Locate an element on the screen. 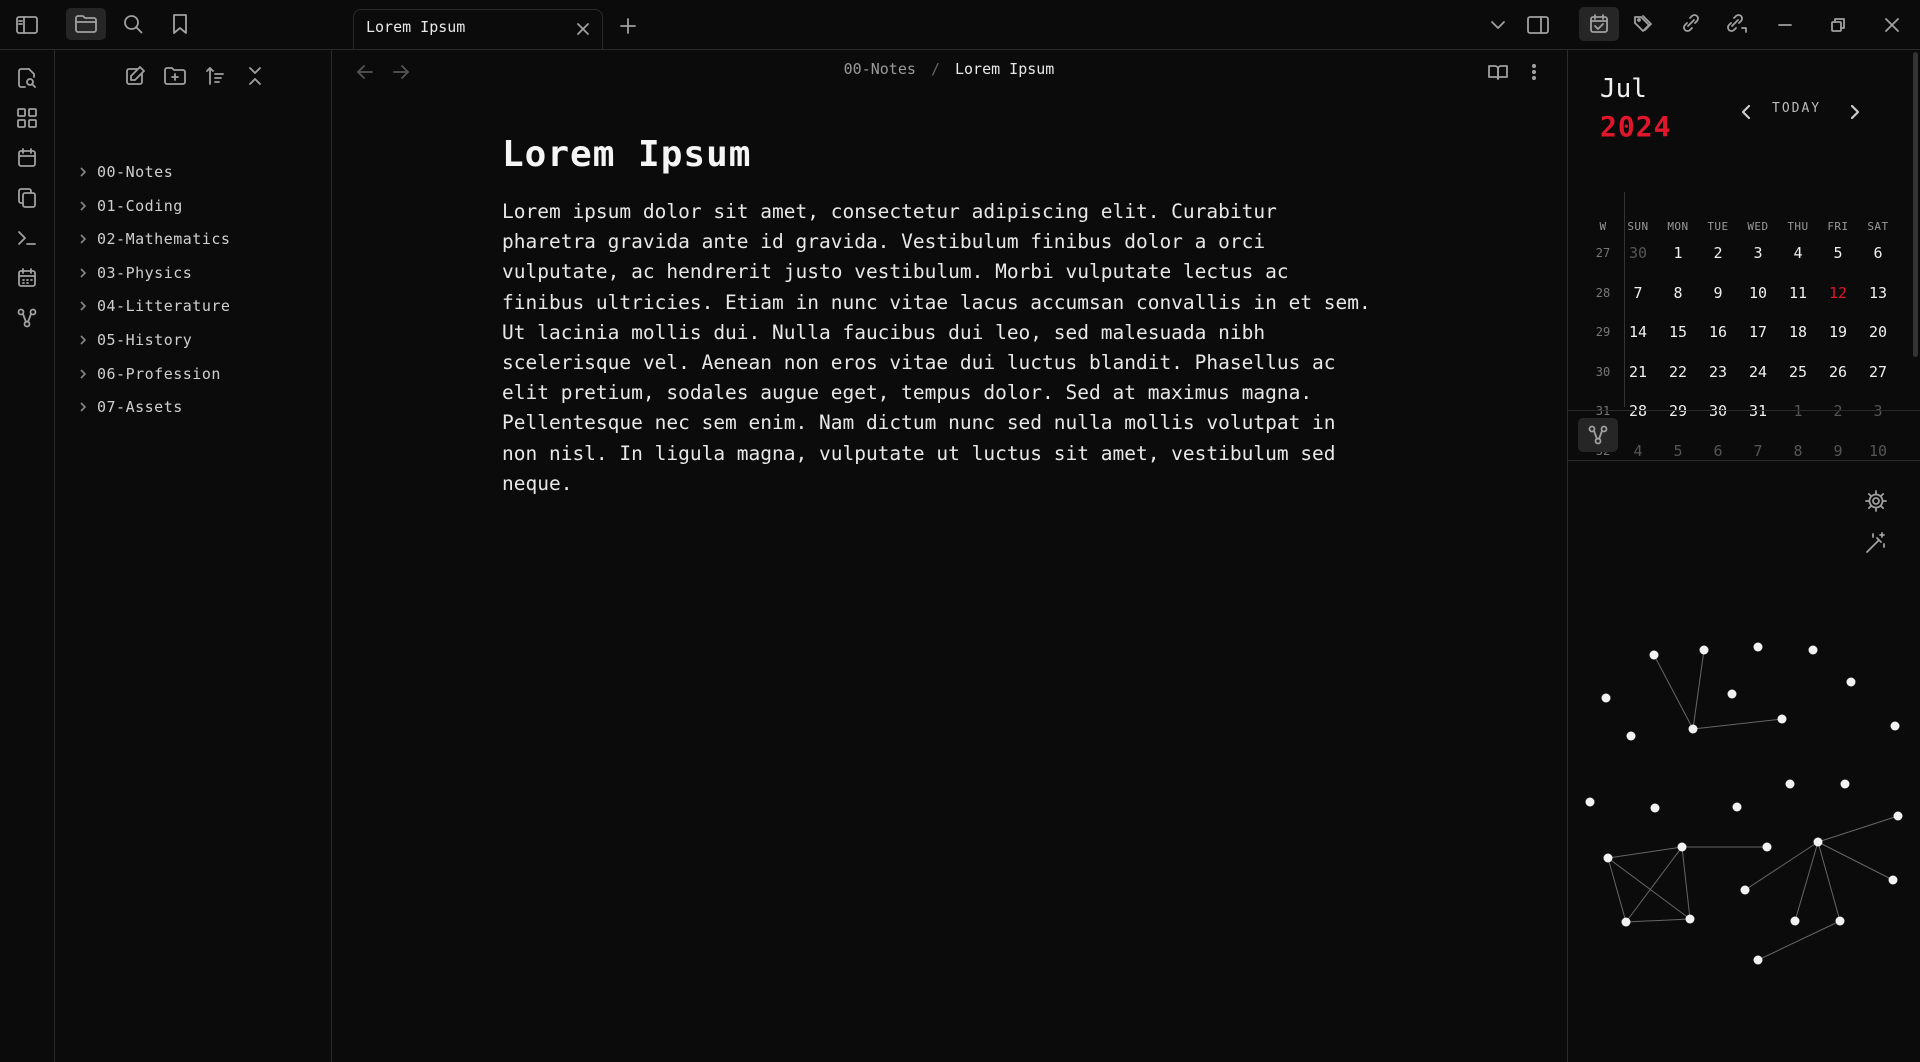 Image resolution: width=1920 pixels, height=1062 pixels. search-file-icon is located at coordinates (27, 78).